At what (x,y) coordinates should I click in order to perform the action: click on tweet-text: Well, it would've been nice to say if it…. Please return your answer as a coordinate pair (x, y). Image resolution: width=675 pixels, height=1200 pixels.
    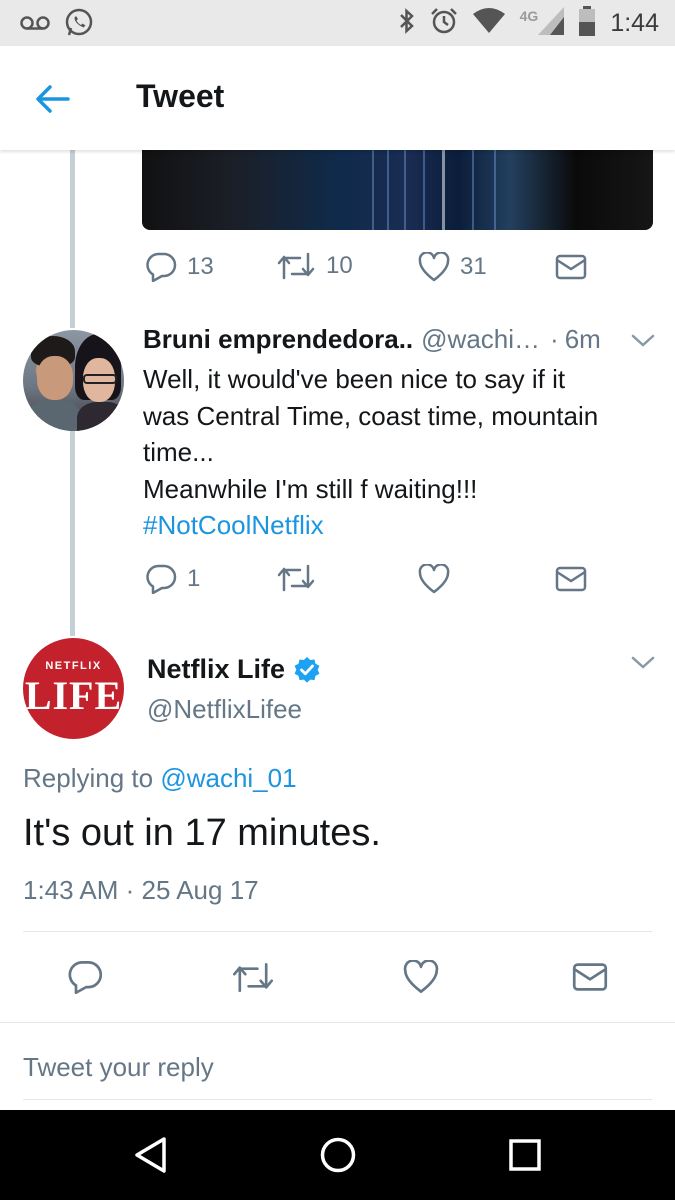
    Looking at the image, I should click on (398, 452).